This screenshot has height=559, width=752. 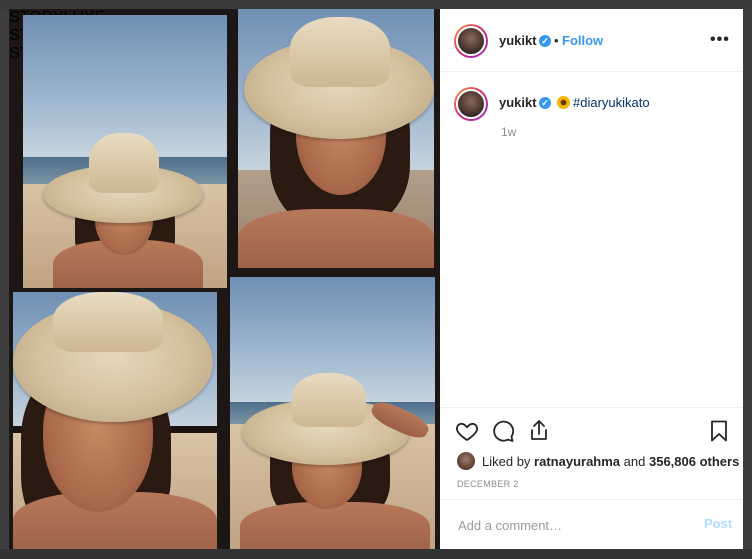 What do you see at coordinates (634, 461) in the screenshot?
I see `likes-conjunction: and` at bounding box center [634, 461].